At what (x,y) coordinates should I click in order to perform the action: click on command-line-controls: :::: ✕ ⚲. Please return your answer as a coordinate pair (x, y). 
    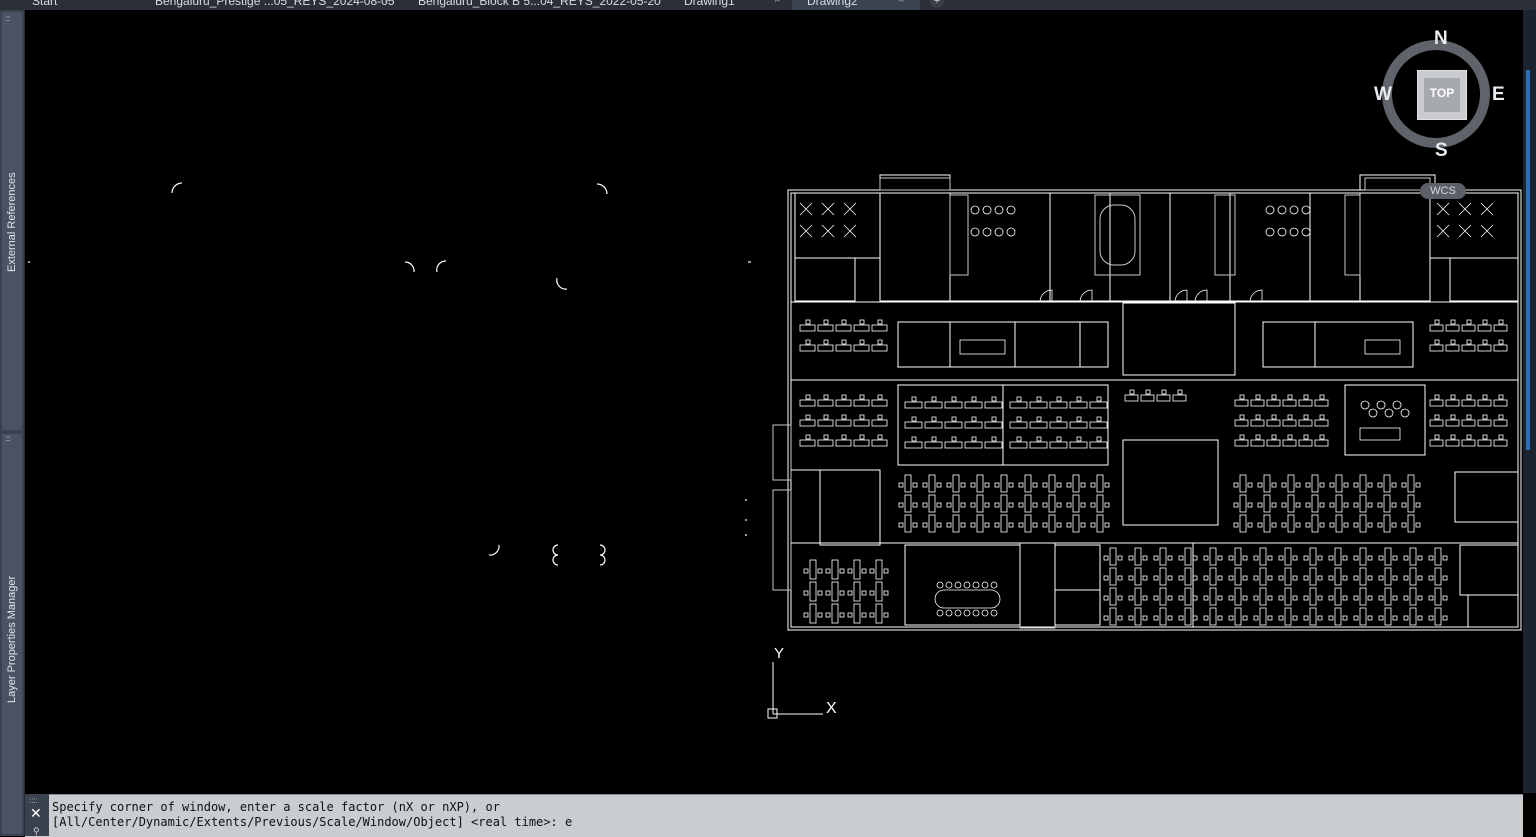
    Looking at the image, I should click on (37, 815).